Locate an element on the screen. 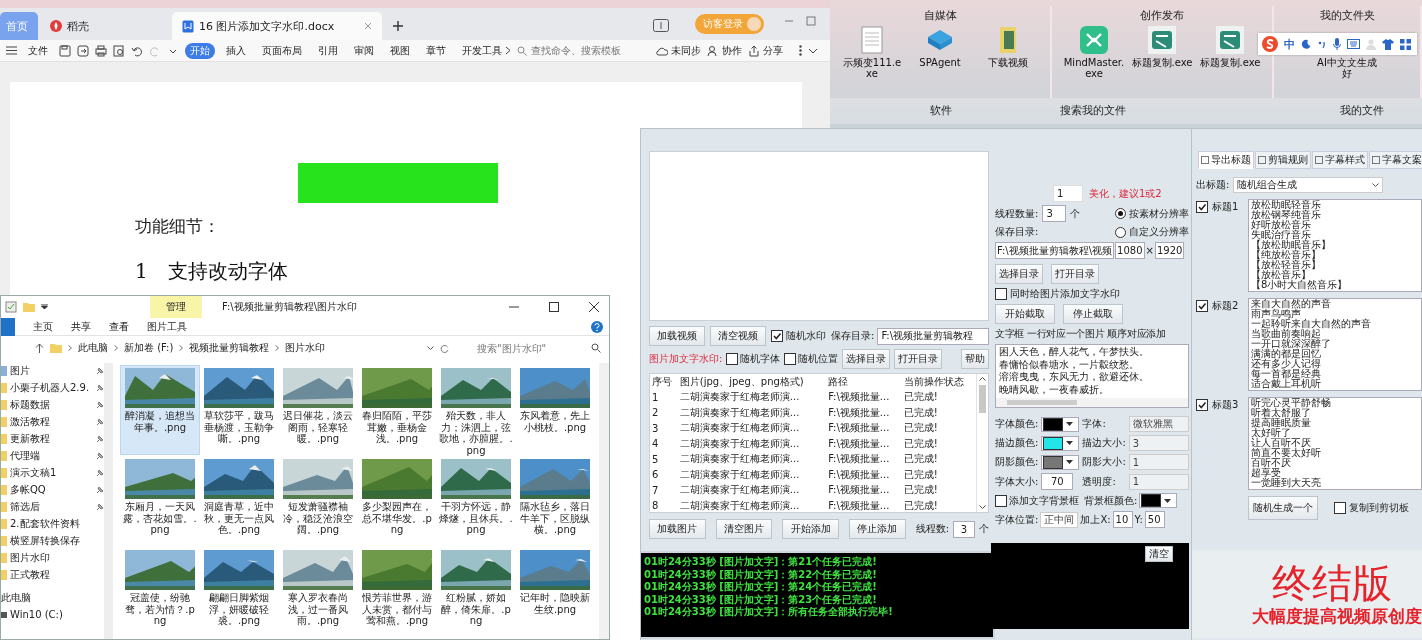 The image size is (1422, 640). clear-log-button: 清空 is located at coordinates (1159, 554).